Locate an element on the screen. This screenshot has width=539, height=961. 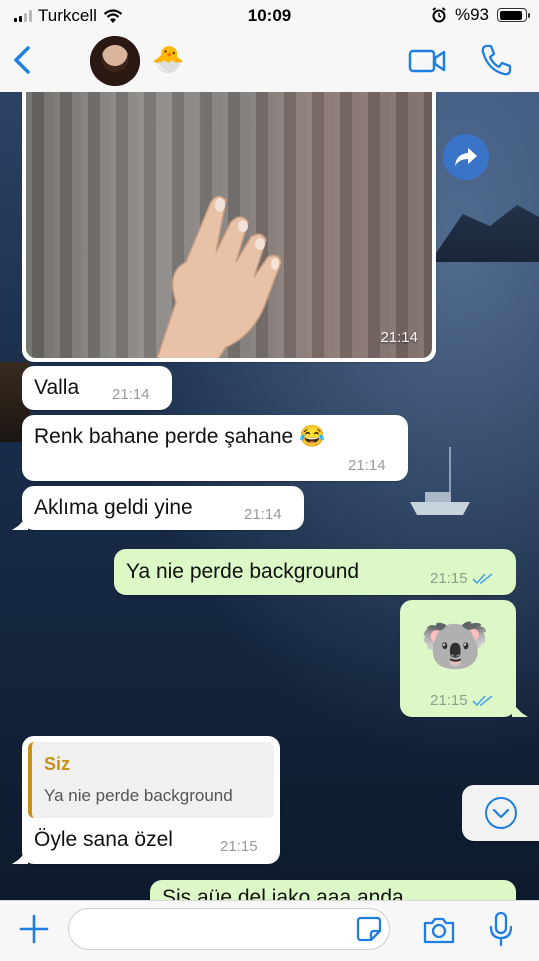
message-bubble: Aklıma geldi yine 21:14 is located at coordinates (163, 508).